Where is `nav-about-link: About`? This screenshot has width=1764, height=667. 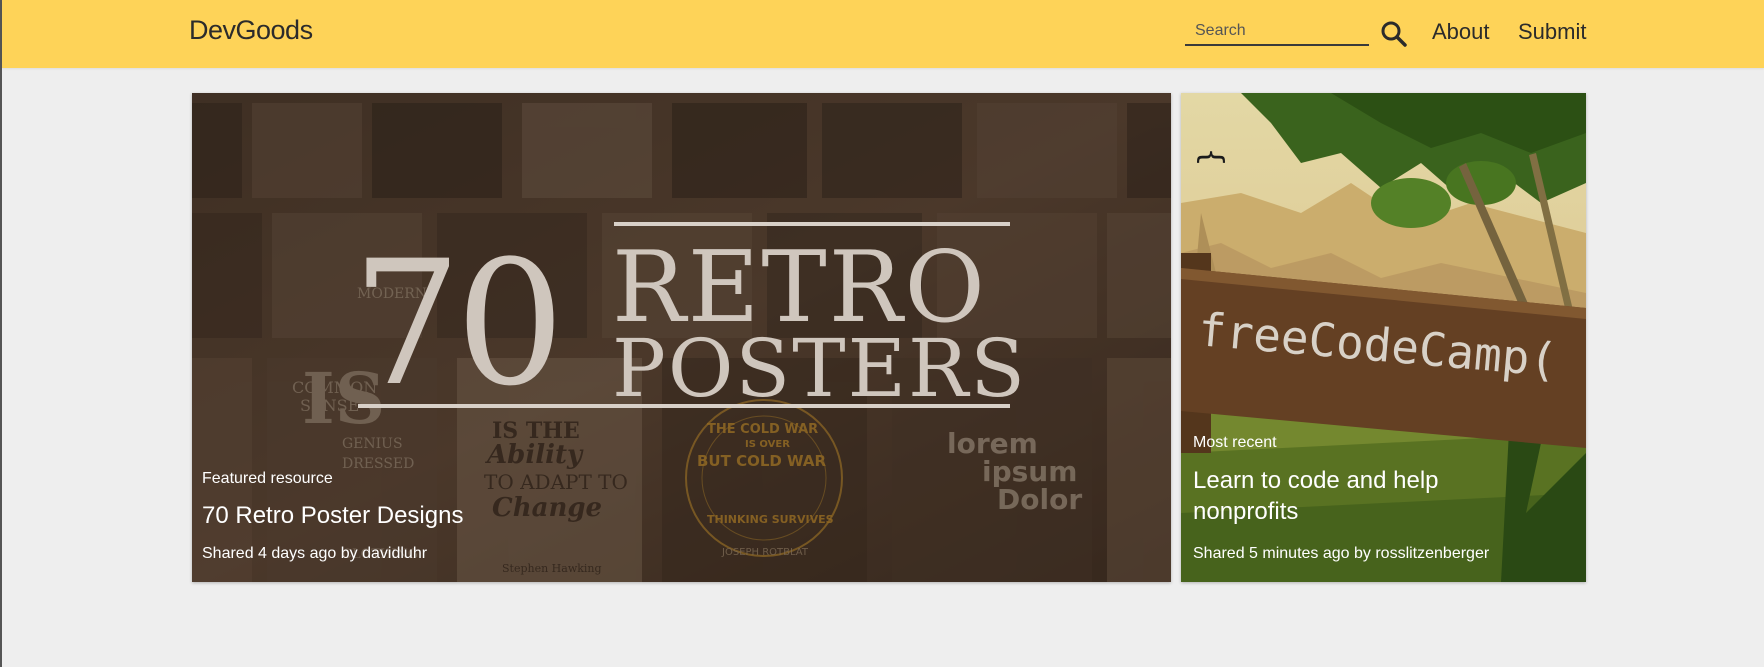
nav-about-link: About is located at coordinates (1461, 32).